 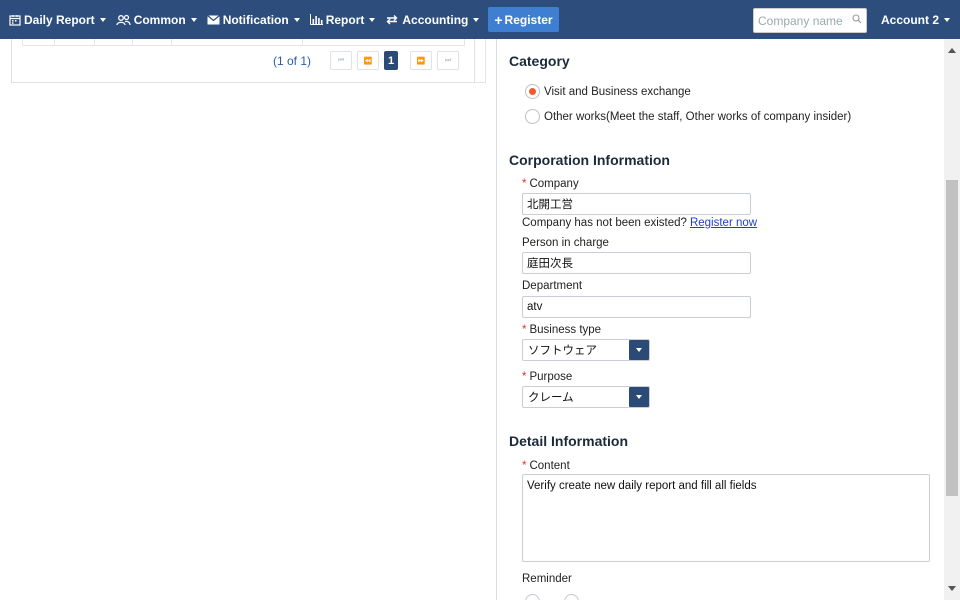 I want to click on scrollbar-thumb, so click(x=952, y=338).